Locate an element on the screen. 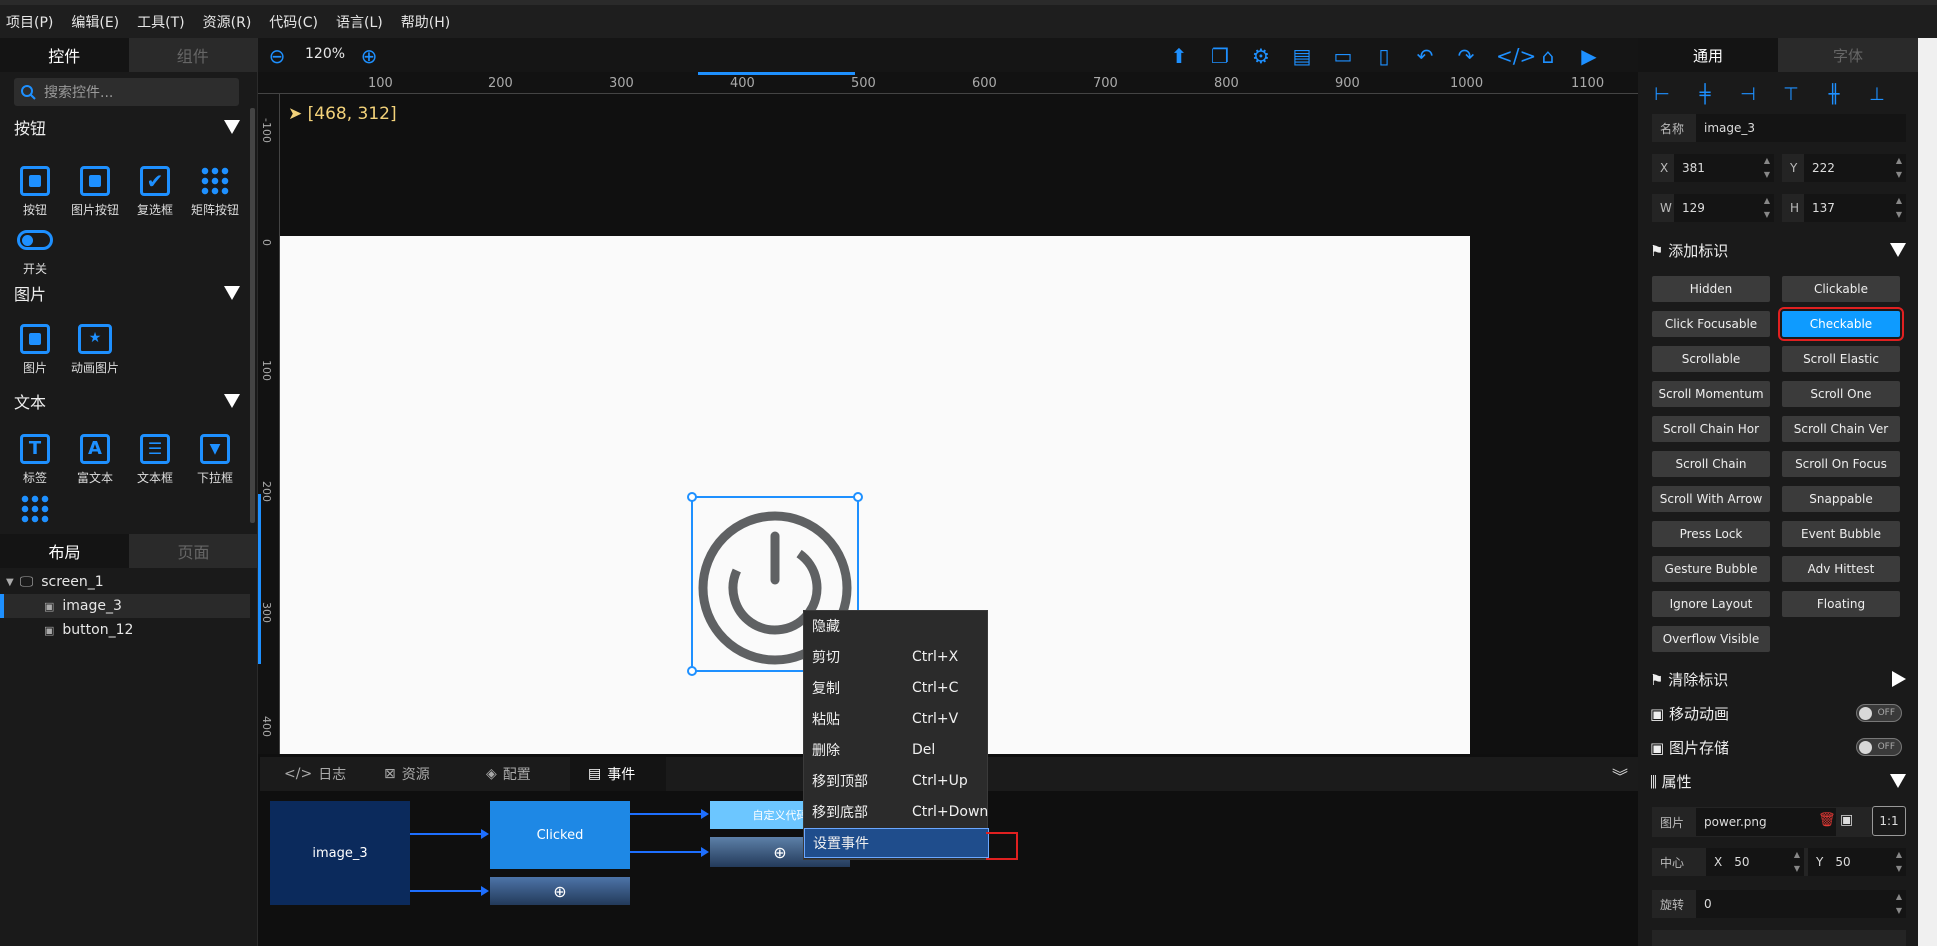 The width and height of the screenshot is (1937, 946). flag-event-bubble: Event Bubble is located at coordinates (1841, 534).